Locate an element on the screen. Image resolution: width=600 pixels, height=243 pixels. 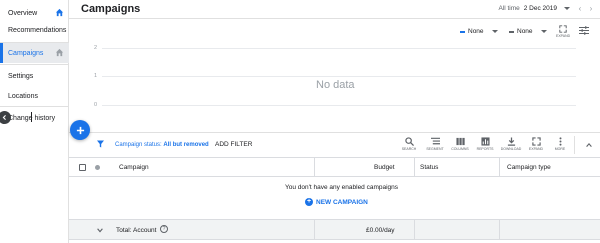
download-button: DOWNLOAD is located at coordinates (511, 144).